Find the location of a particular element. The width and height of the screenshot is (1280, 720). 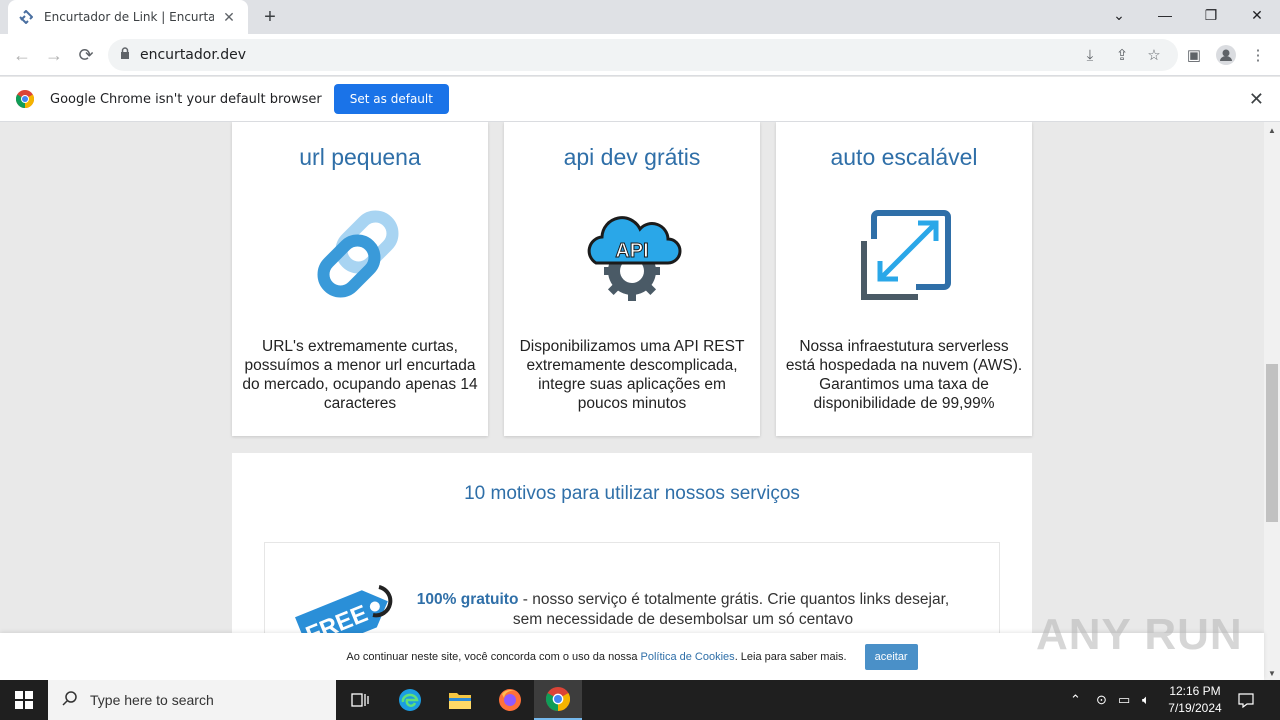

clock-time: 12:16 PM is located at coordinates (1195, 691).